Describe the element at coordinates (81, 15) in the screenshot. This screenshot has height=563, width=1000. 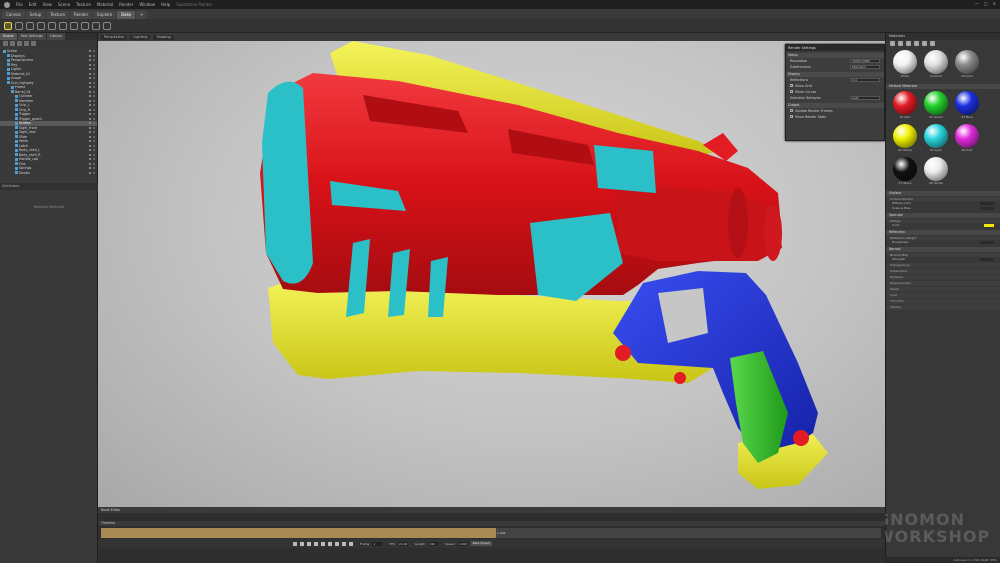
I see `tab-render: Render` at that location.